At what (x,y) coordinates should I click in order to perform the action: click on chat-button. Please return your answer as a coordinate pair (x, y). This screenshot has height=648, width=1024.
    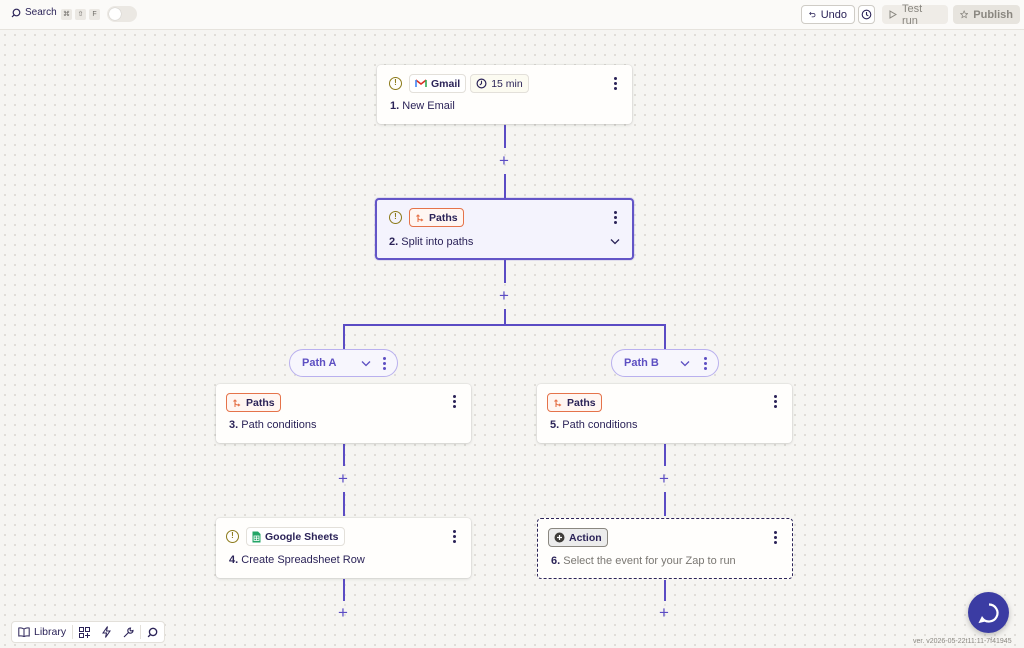
    Looking at the image, I should click on (988, 612).